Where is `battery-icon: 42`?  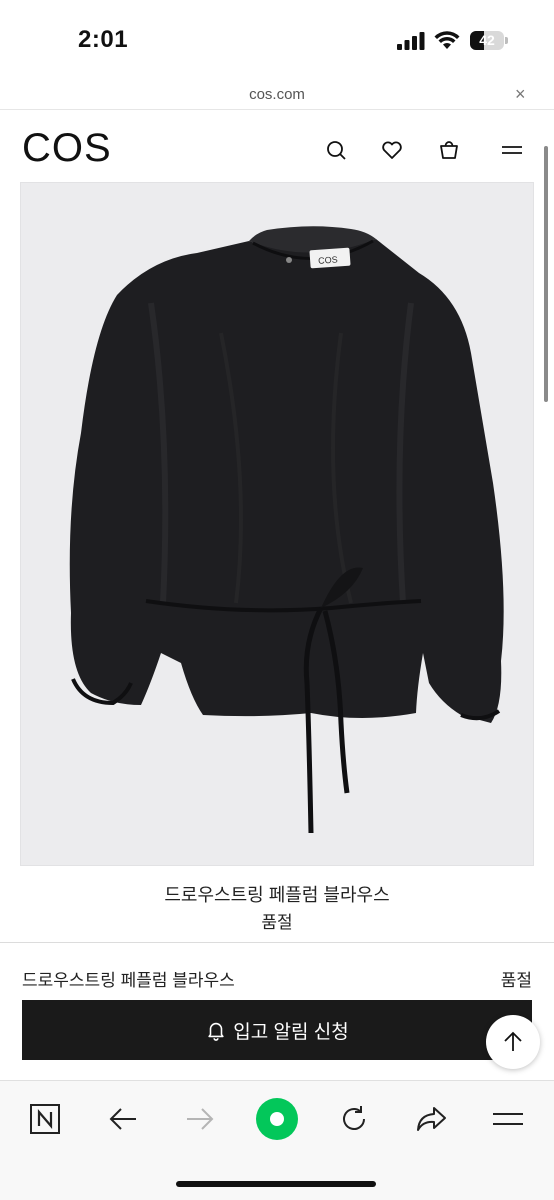
battery-icon: 42 is located at coordinates (489, 40).